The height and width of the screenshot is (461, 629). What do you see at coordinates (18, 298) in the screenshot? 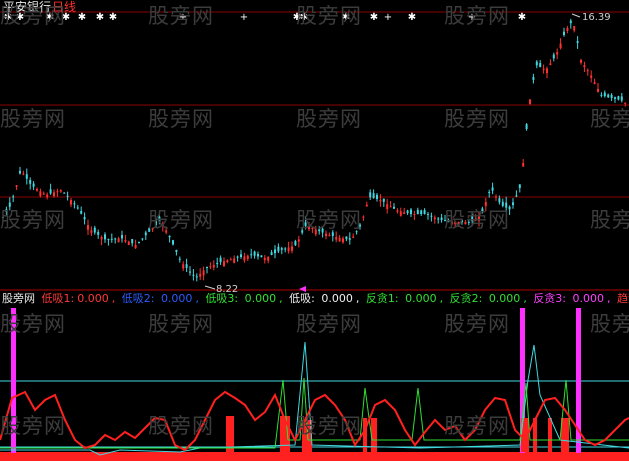
I see `indicator-name: 股旁网` at bounding box center [18, 298].